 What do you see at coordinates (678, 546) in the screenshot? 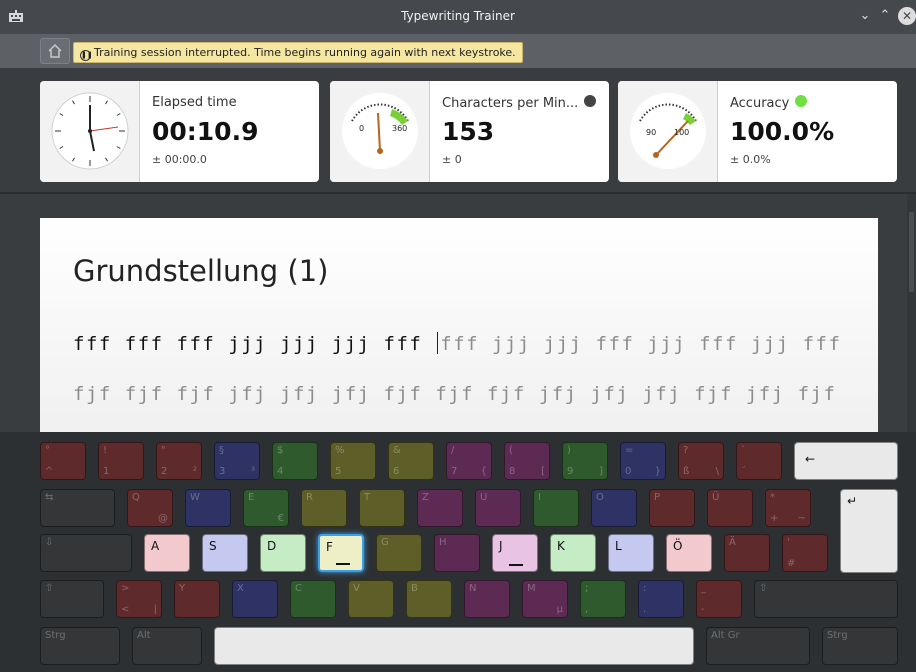
I see `key-label: Ö` at bounding box center [678, 546].